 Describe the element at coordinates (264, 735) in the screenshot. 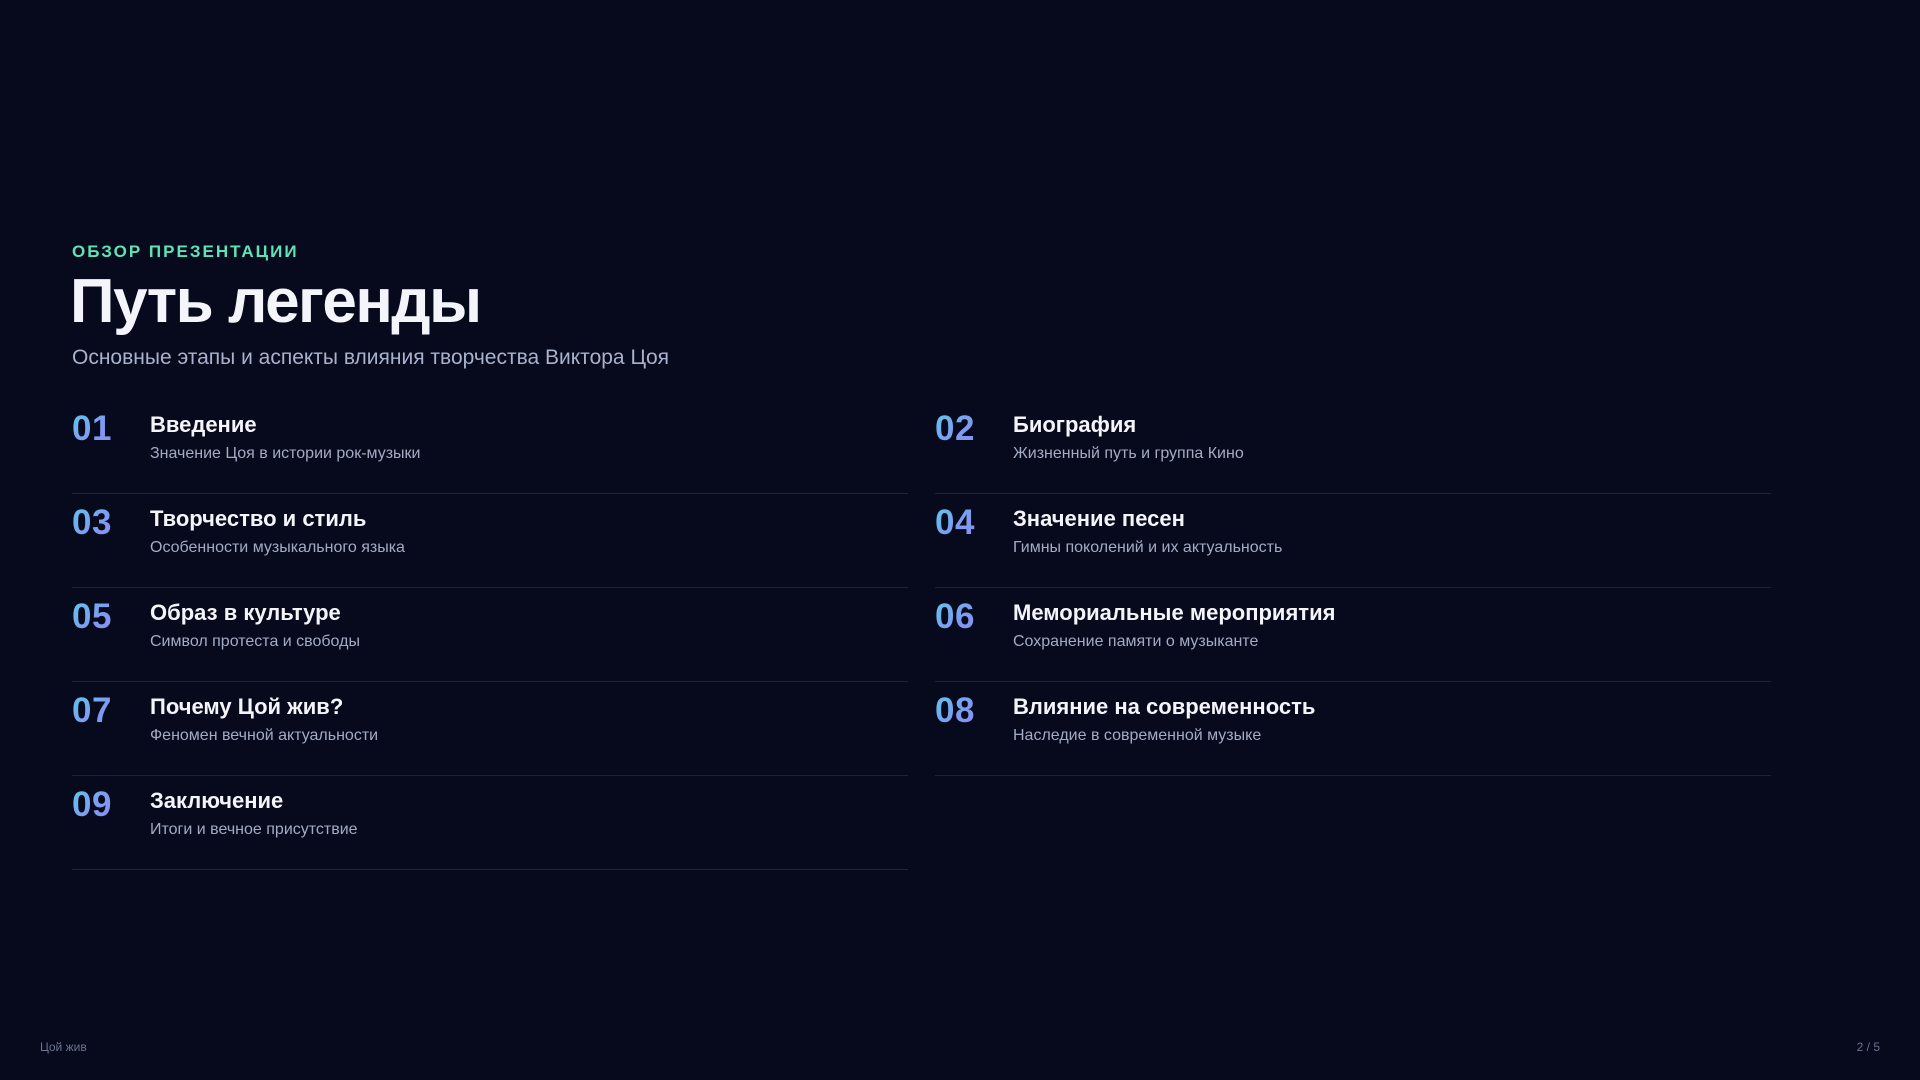

I see `agenda-description: Феномен вечной актуальности` at that location.